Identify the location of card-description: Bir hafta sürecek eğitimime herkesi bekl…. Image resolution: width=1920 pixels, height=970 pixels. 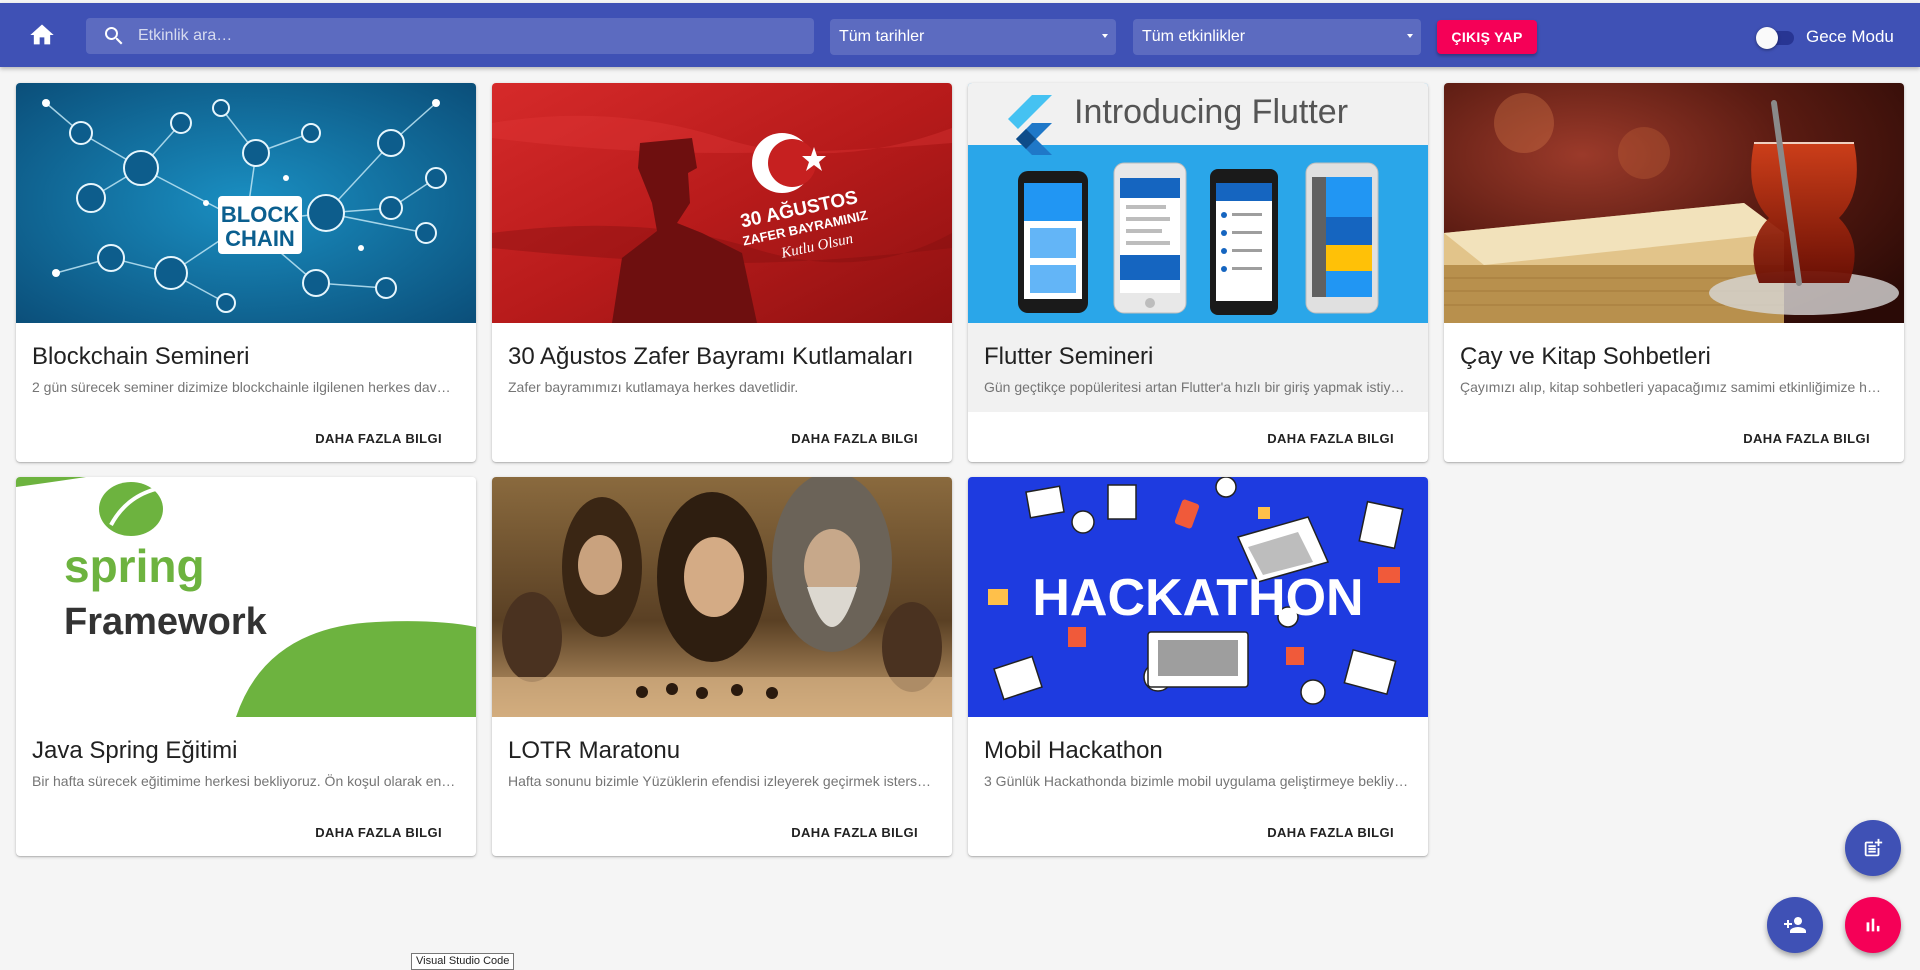
(244, 781).